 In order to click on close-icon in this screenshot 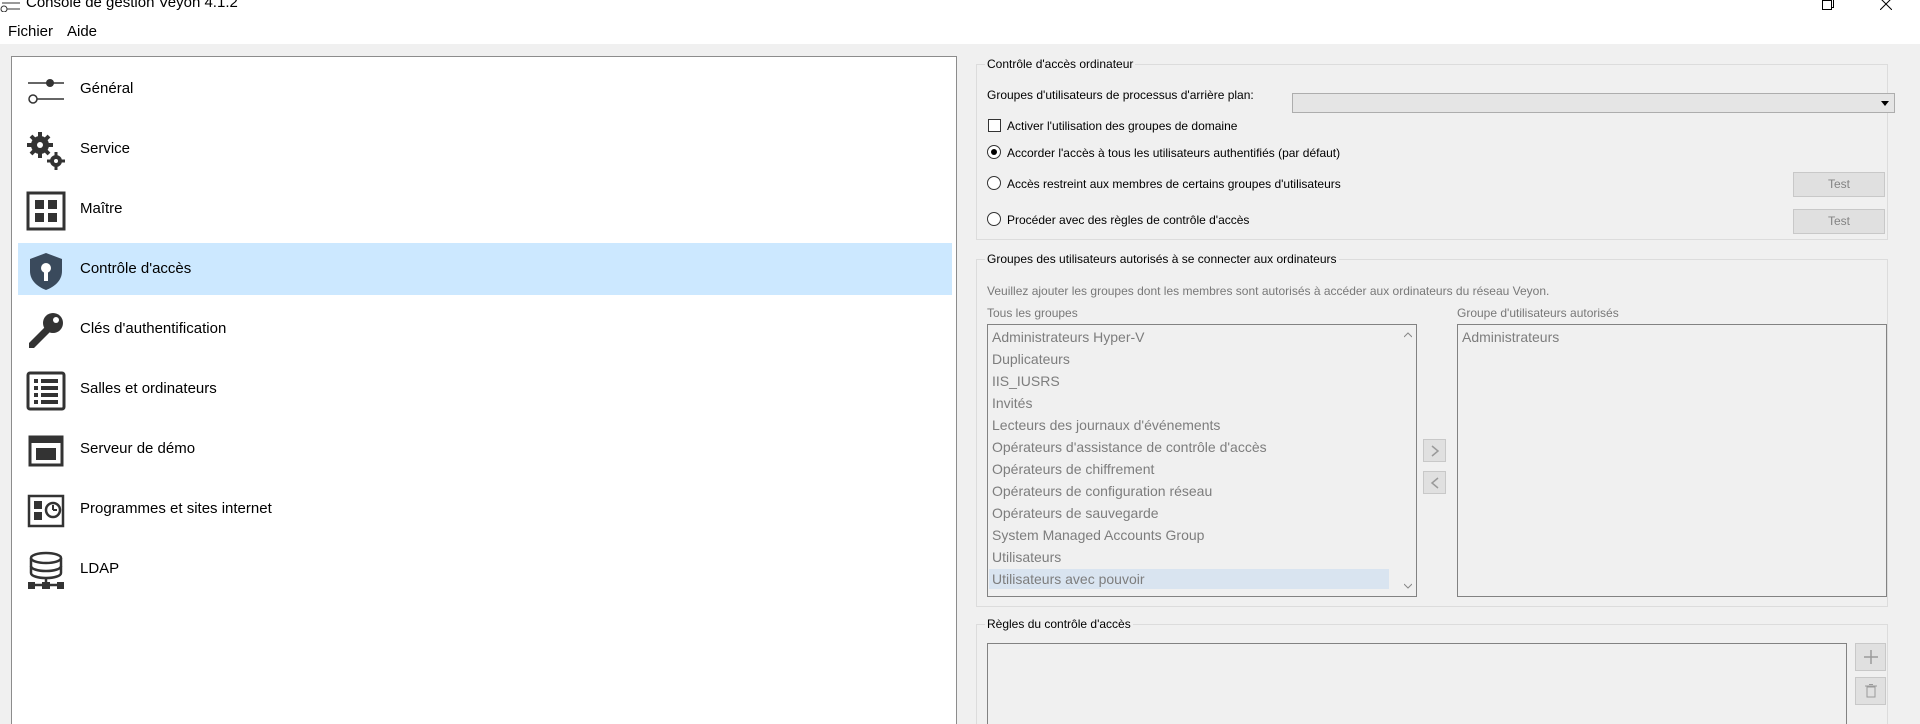, I will do `click(1886, 5)`.